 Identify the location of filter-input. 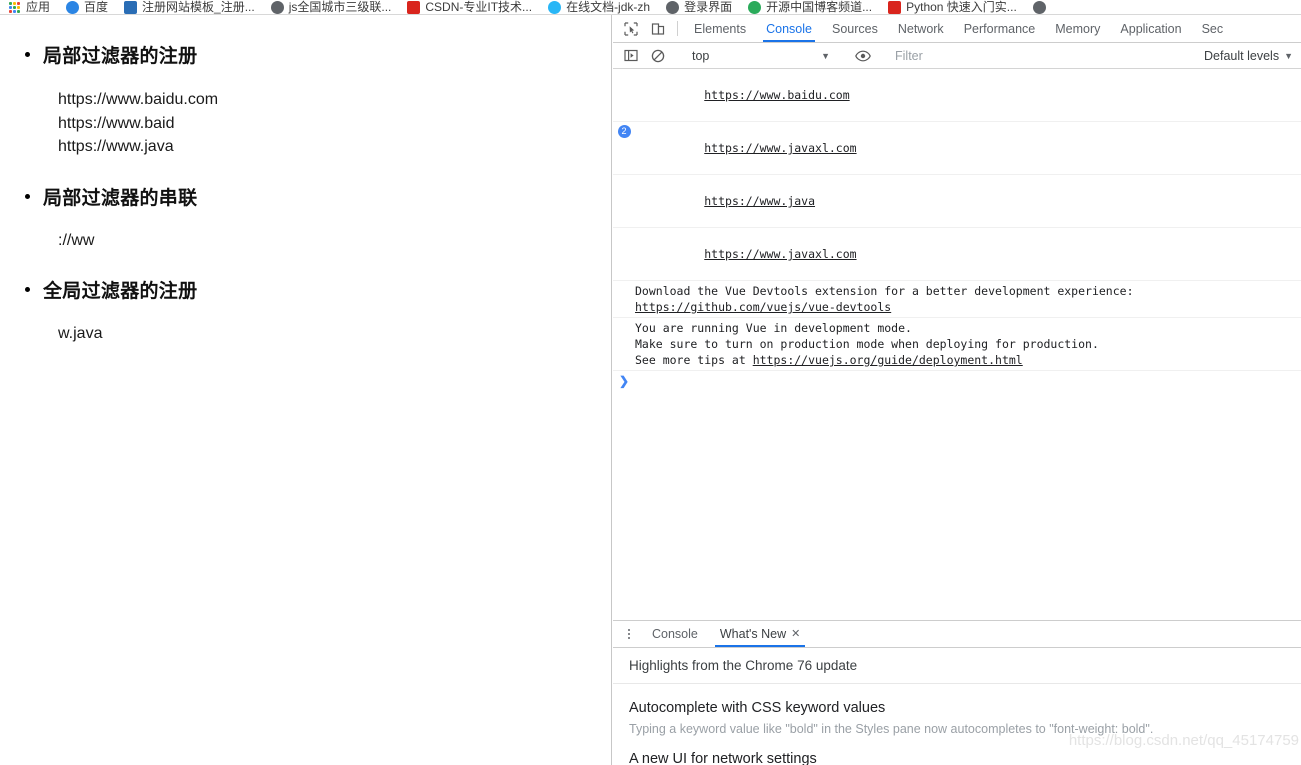
(1036, 55).